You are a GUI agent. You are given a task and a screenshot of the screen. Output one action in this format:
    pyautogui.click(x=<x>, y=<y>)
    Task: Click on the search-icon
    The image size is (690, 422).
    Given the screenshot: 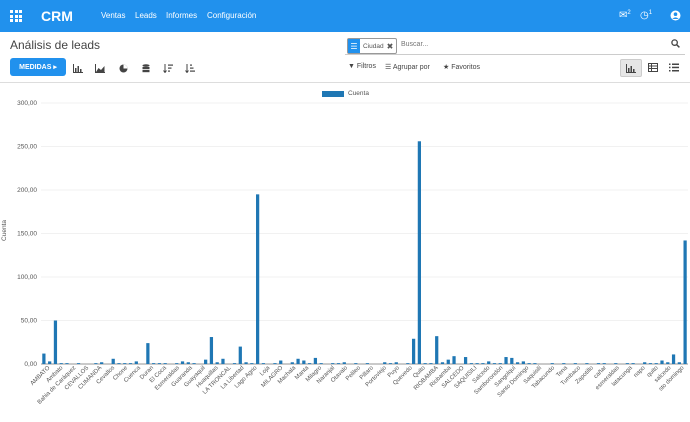 What is the action you would take?
    pyautogui.click(x=675, y=44)
    